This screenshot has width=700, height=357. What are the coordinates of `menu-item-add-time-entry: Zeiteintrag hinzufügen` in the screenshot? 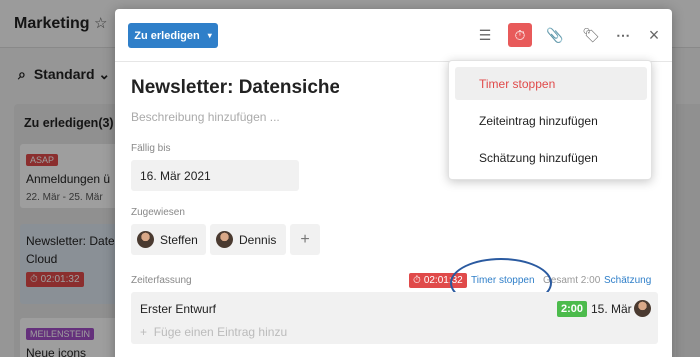 It's located at (551, 120).